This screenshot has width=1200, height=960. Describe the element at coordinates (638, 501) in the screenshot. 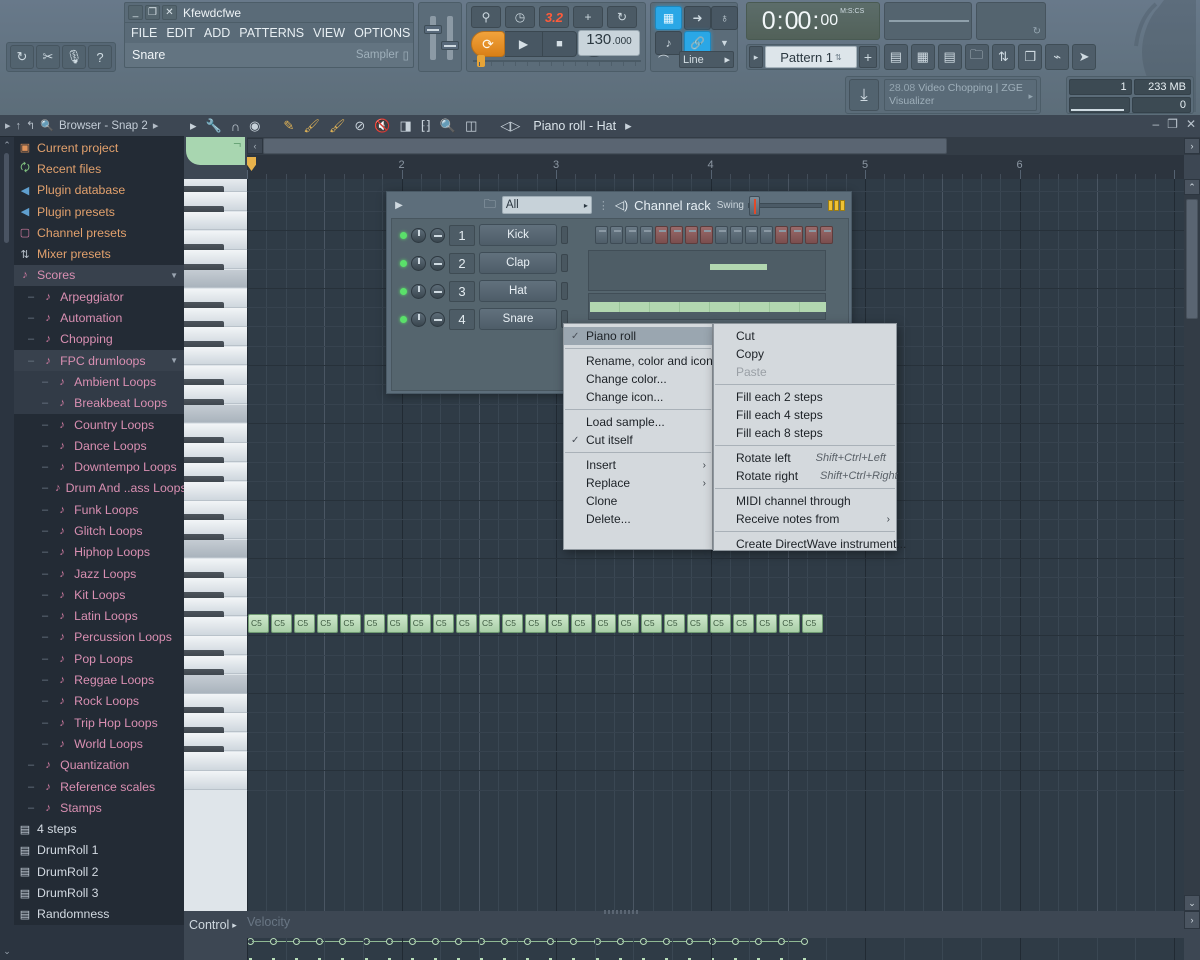

I see `menu-item-clone: Clone` at that location.